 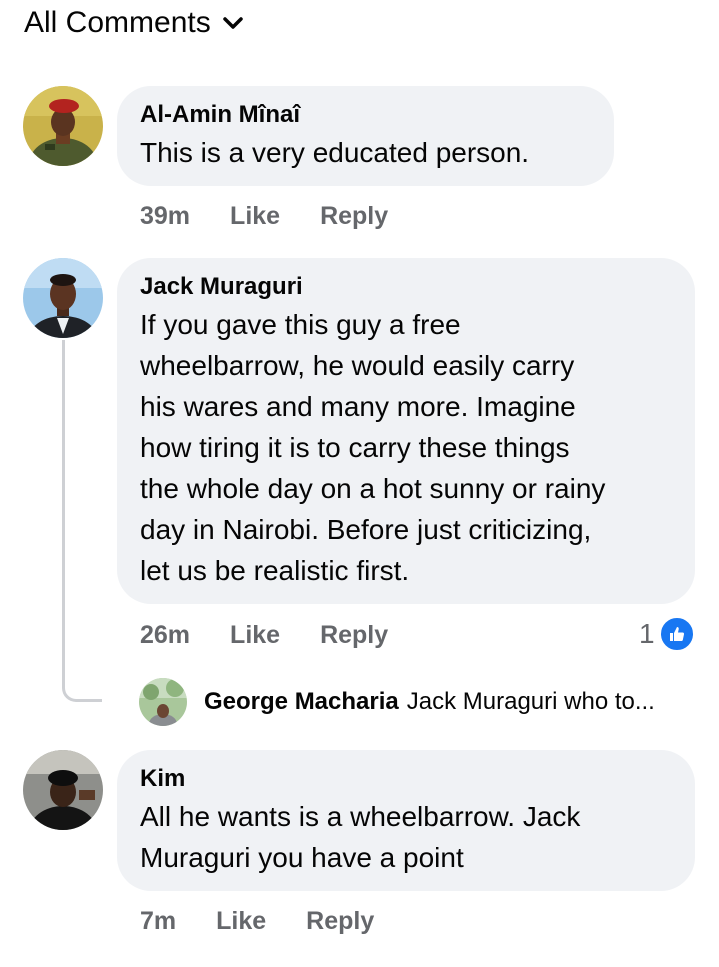 I want to click on comment-author: Kim, so click(x=405, y=779).